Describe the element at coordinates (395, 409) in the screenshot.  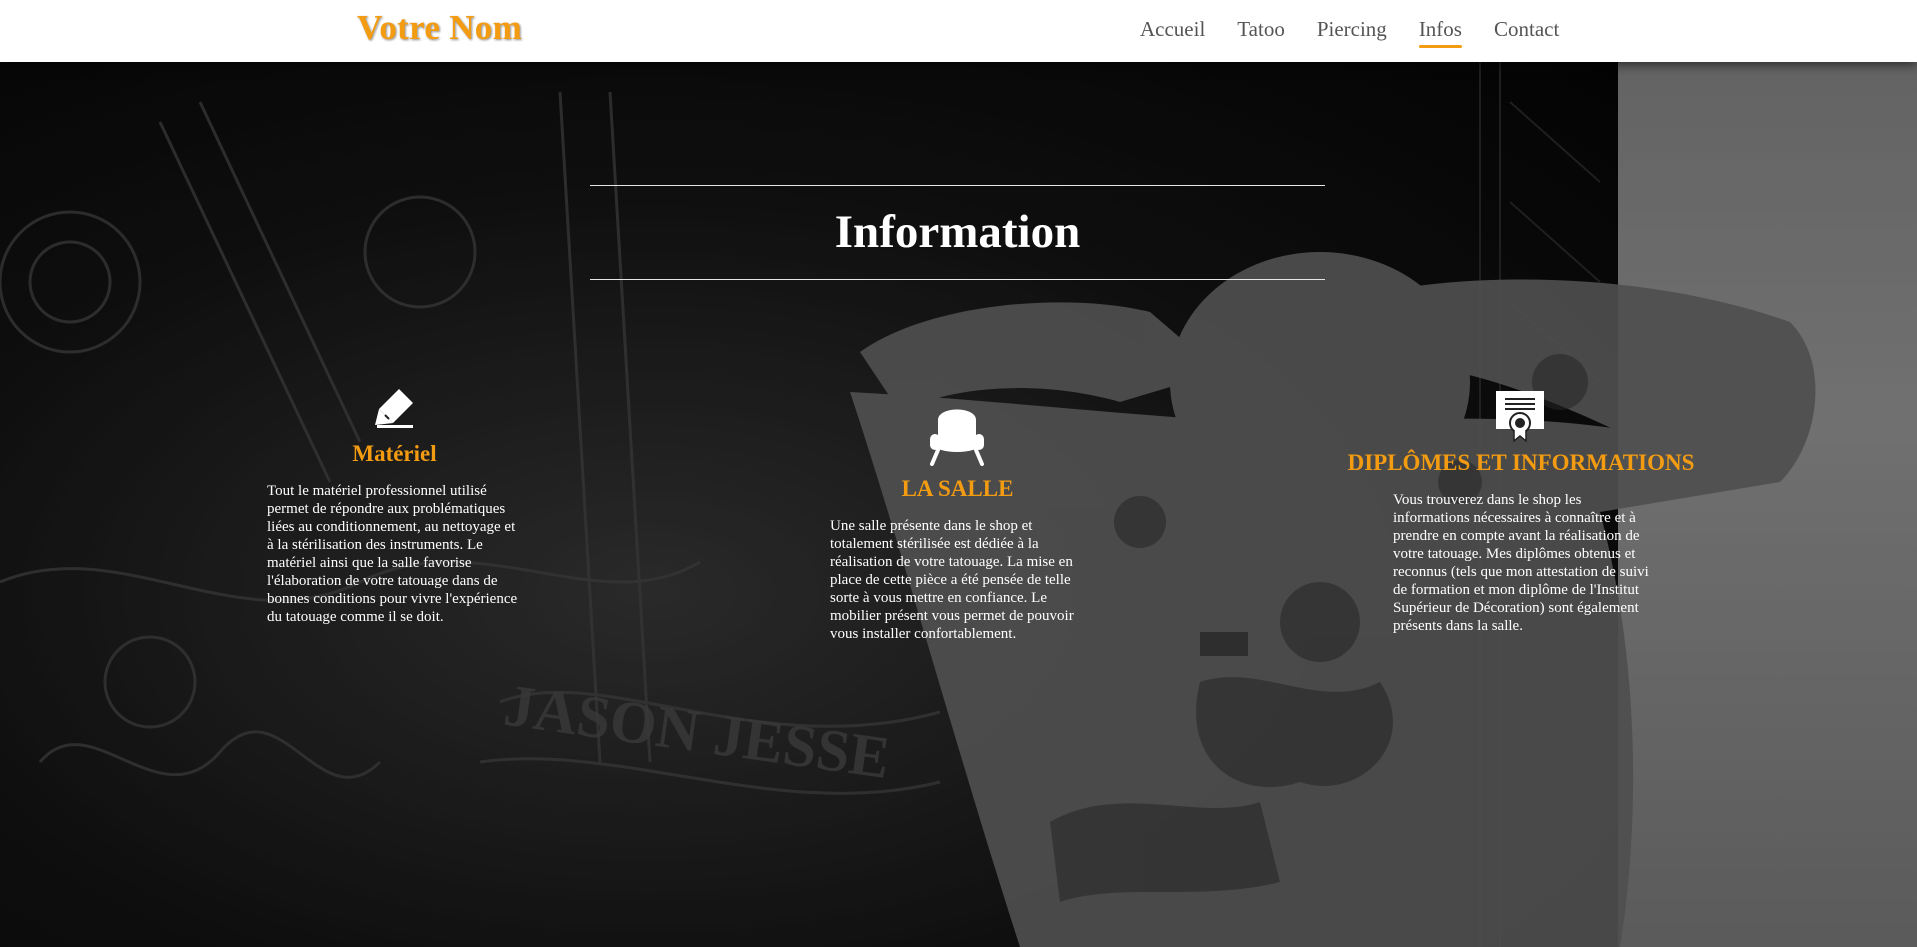
I see `highlighter-pen-icon` at that location.